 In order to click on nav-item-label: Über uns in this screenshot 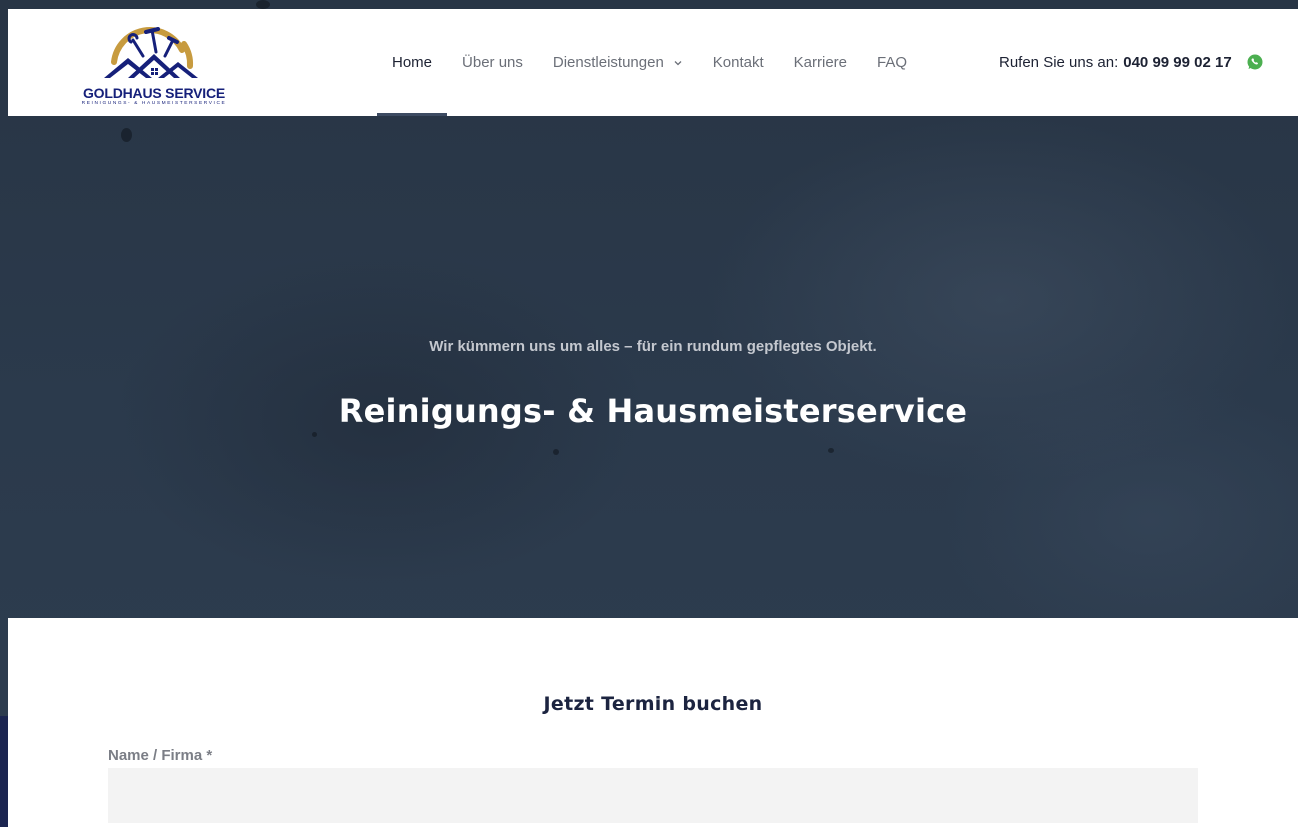, I will do `click(492, 62)`.